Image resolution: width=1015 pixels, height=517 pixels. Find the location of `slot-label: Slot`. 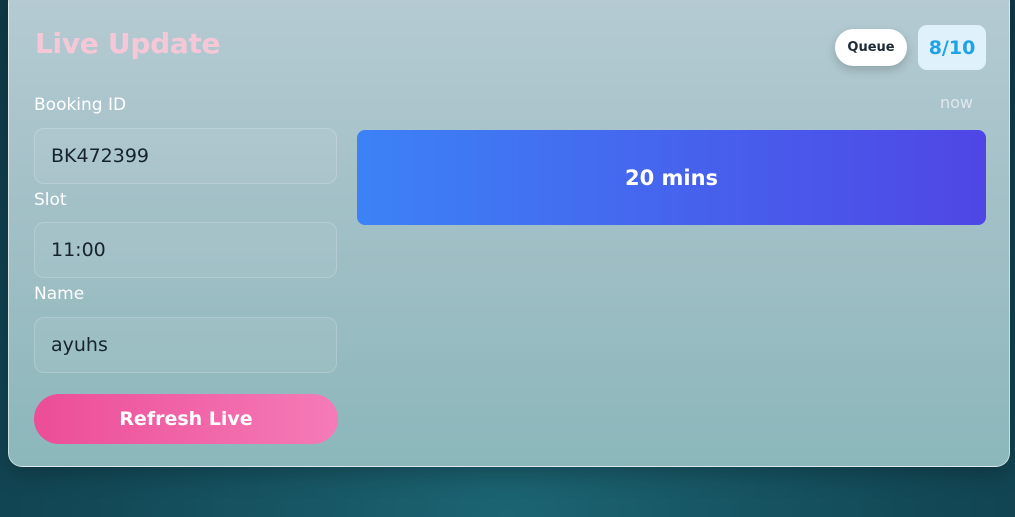

slot-label: Slot is located at coordinates (50, 200).